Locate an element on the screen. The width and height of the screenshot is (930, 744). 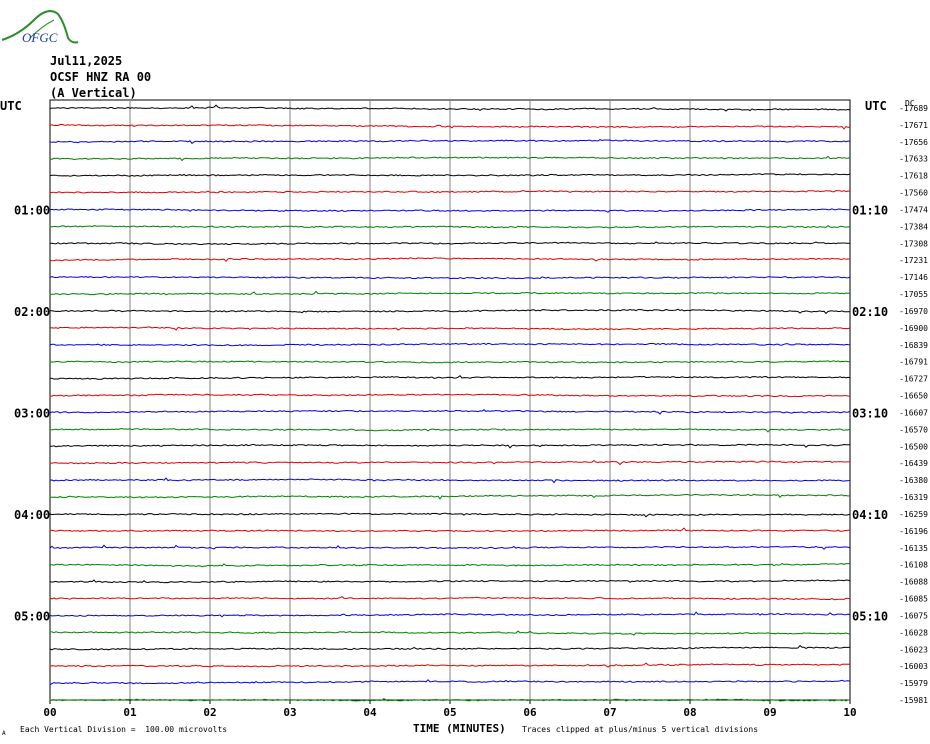
left-time-label: 02:00 is located at coordinates (32, 312).